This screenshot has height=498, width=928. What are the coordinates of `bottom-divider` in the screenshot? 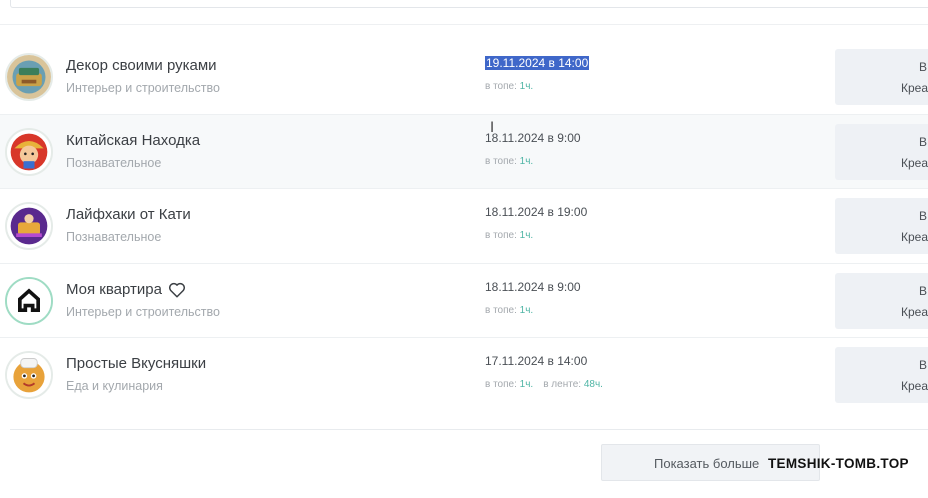 It's located at (469, 429).